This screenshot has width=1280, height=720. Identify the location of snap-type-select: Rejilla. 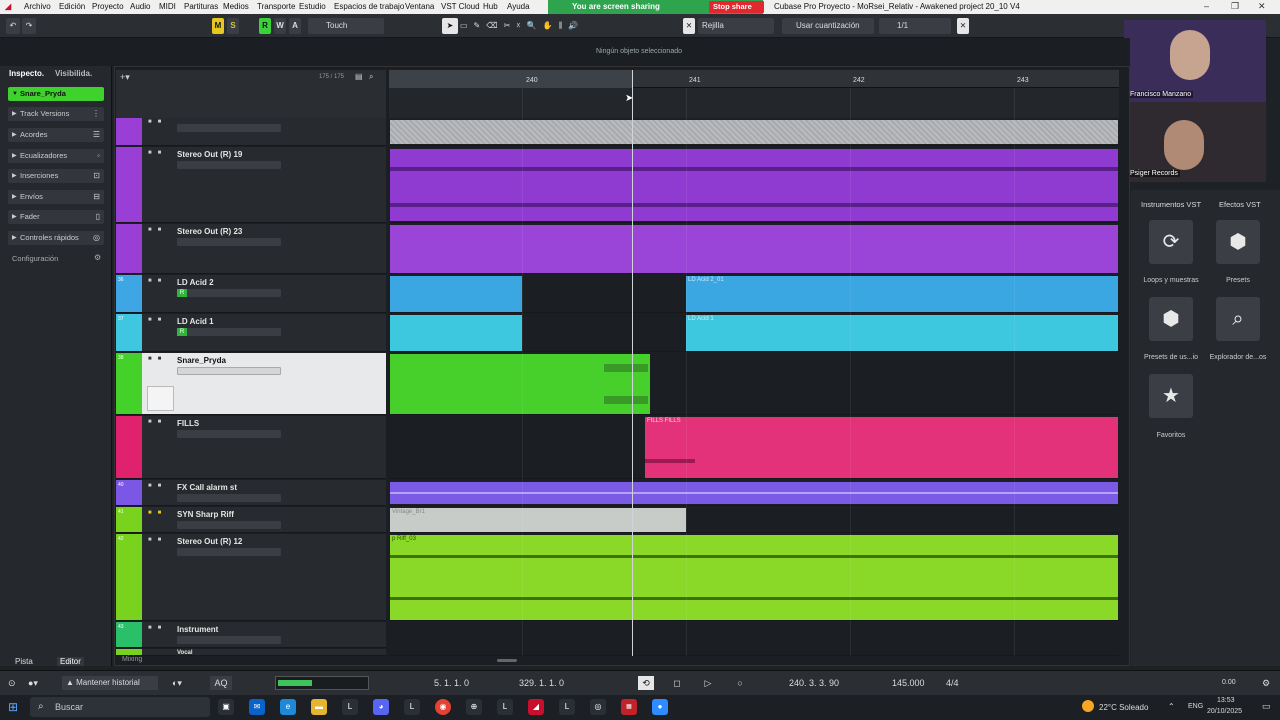
(736, 26).